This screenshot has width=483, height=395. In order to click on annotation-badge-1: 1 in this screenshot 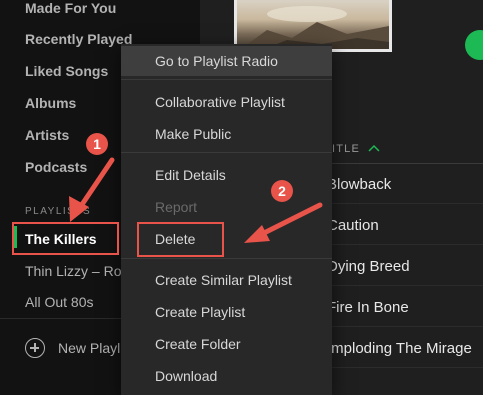, I will do `click(97, 144)`.